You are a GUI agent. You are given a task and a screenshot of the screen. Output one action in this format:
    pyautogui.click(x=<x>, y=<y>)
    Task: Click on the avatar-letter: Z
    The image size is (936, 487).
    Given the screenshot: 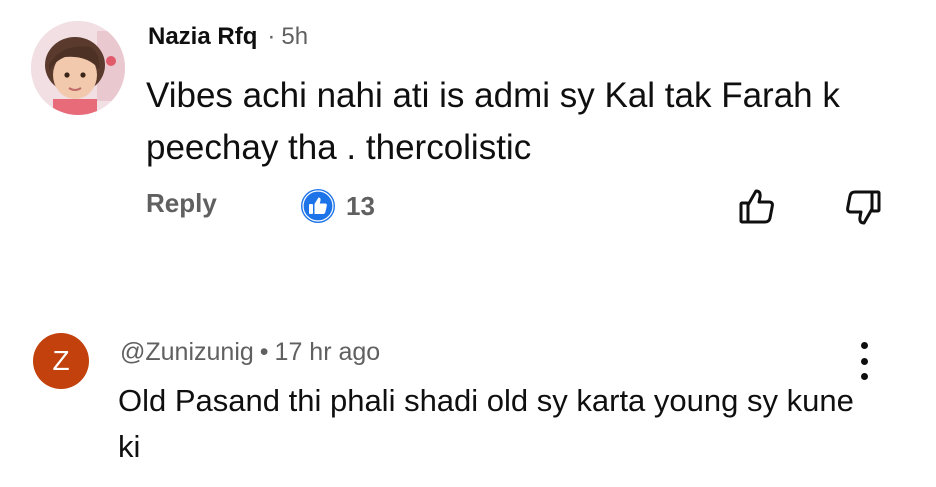 What is the action you would take?
    pyautogui.click(x=61, y=360)
    